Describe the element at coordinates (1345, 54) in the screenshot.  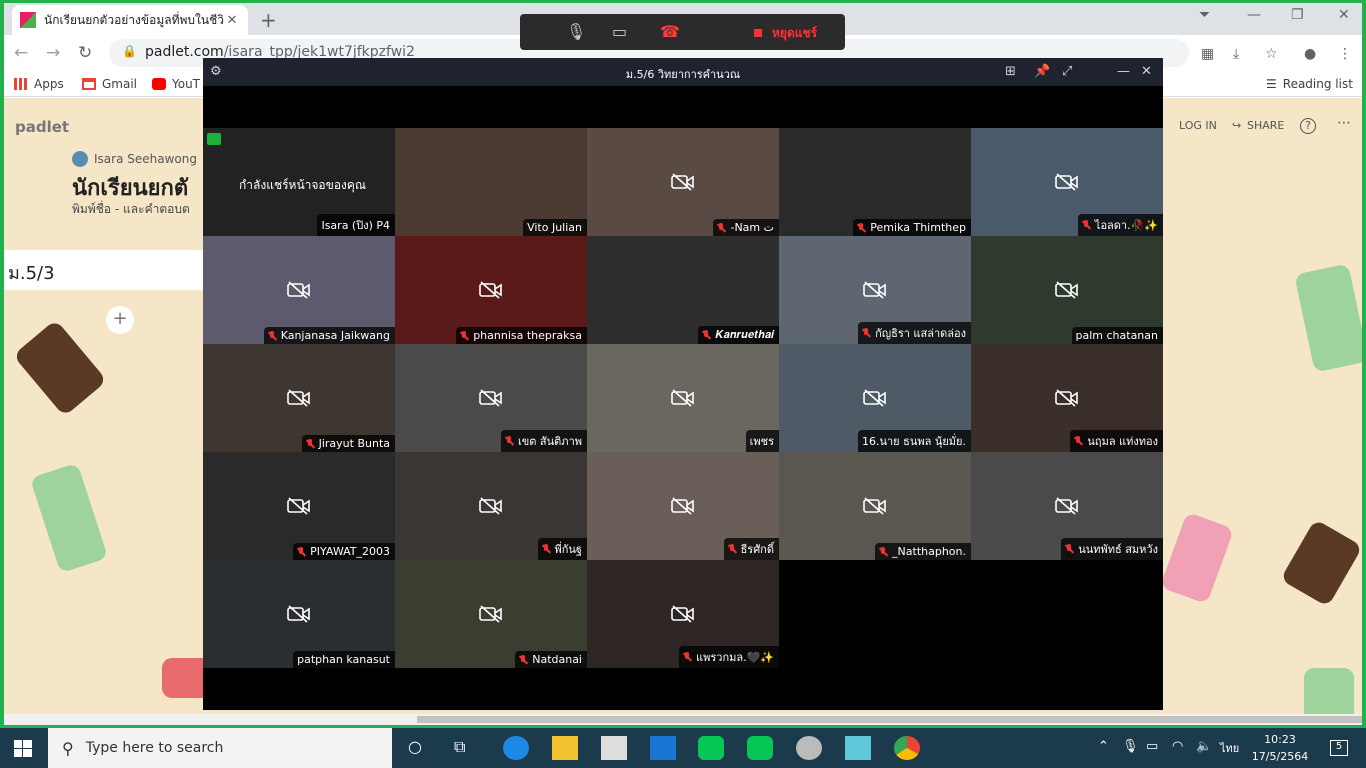
I see `menu-kebab-icon: ⋮` at that location.